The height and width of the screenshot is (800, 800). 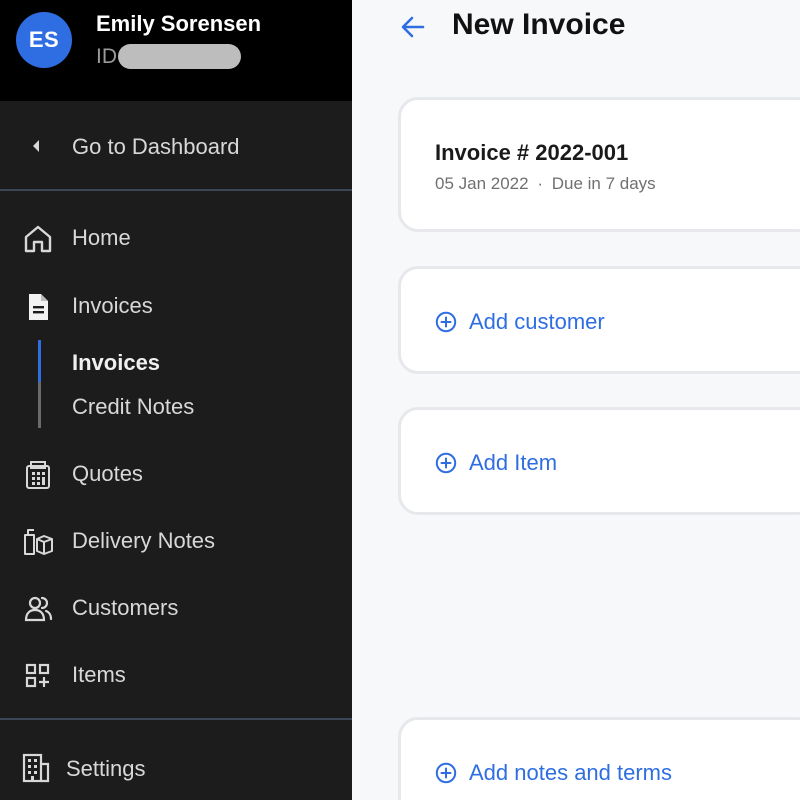 What do you see at coordinates (39, 361) in the screenshot?
I see `active-indicator` at bounding box center [39, 361].